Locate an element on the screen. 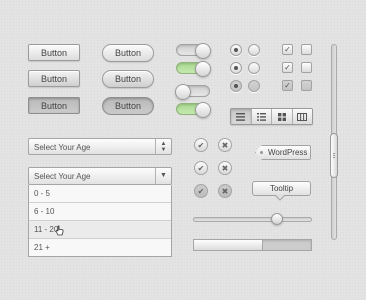 The width and height of the screenshot is (366, 300). progress-bar is located at coordinates (252, 245).